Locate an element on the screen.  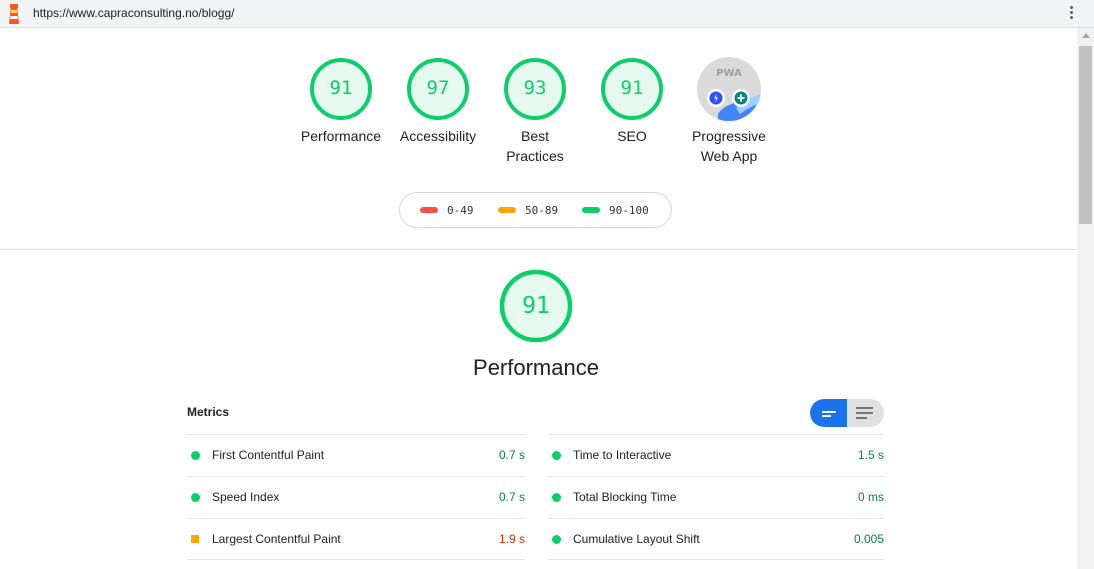
legend-range: 90-100 is located at coordinates (629, 210).